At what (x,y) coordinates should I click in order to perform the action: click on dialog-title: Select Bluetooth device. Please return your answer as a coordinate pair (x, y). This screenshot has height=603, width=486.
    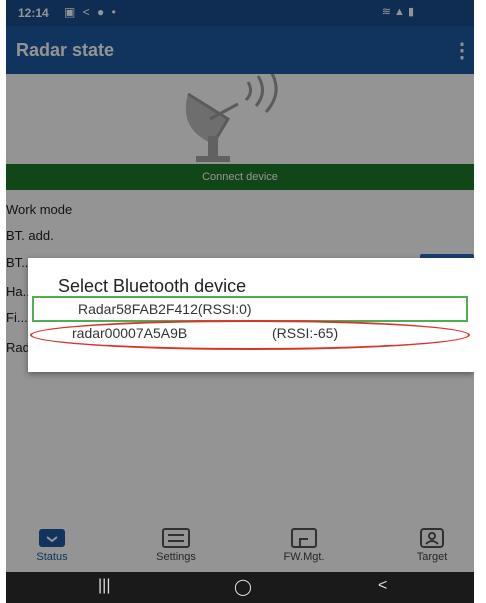
    Looking at the image, I should click on (152, 286).